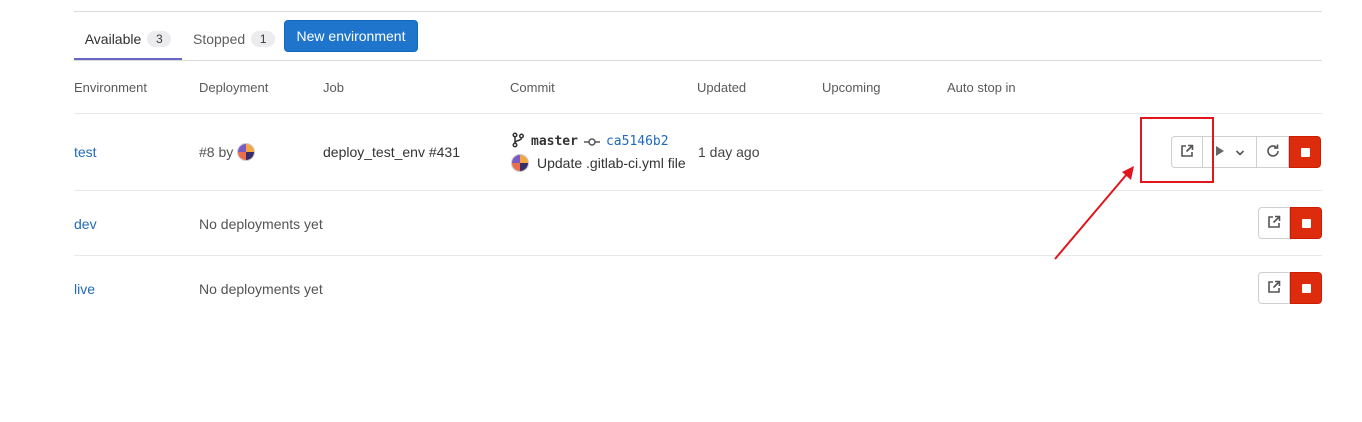 This screenshot has width=1362, height=422. What do you see at coordinates (532, 87) in the screenshot?
I see `column-header-commit: Commit` at bounding box center [532, 87].